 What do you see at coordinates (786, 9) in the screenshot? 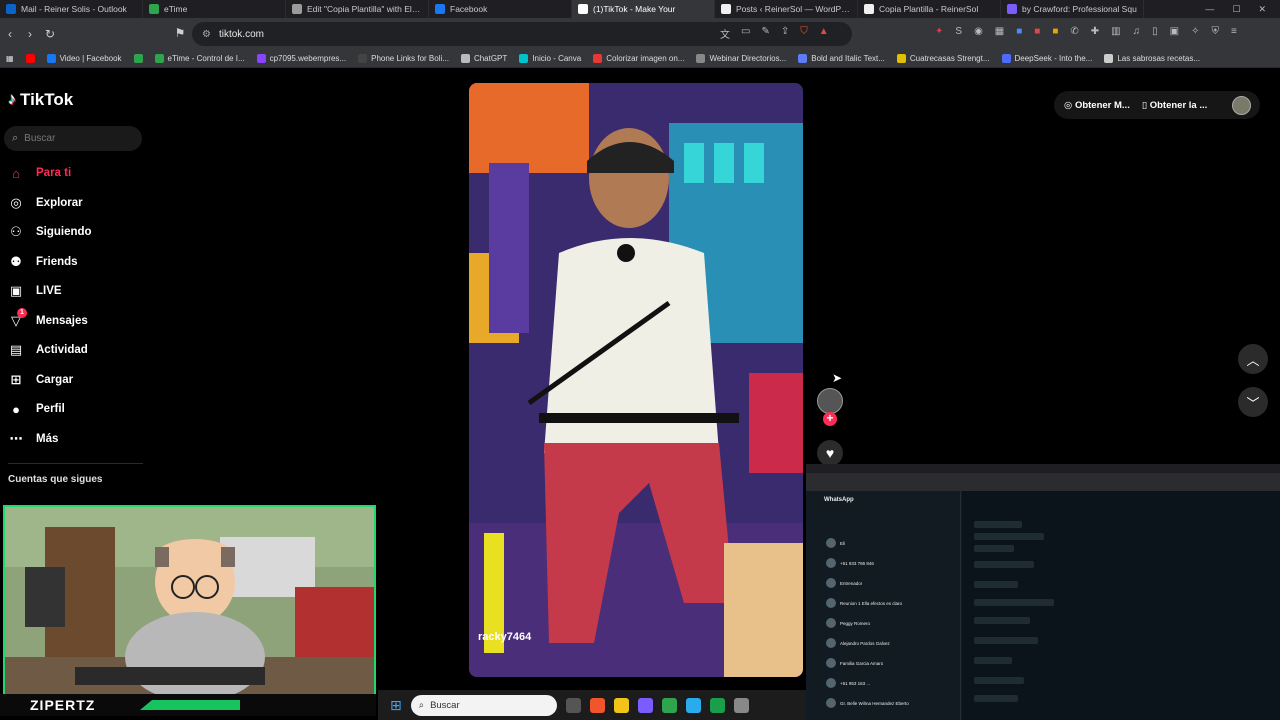
I see `browser-tab: Posts ‹ ReinerSol — WordPress` at bounding box center [786, 9].